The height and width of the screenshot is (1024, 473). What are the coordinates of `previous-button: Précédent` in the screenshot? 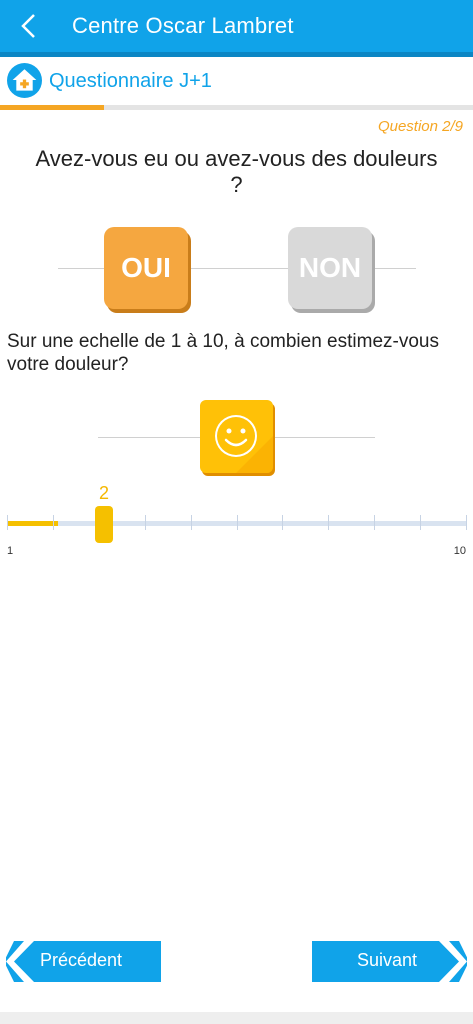 It's located at (83, 961).